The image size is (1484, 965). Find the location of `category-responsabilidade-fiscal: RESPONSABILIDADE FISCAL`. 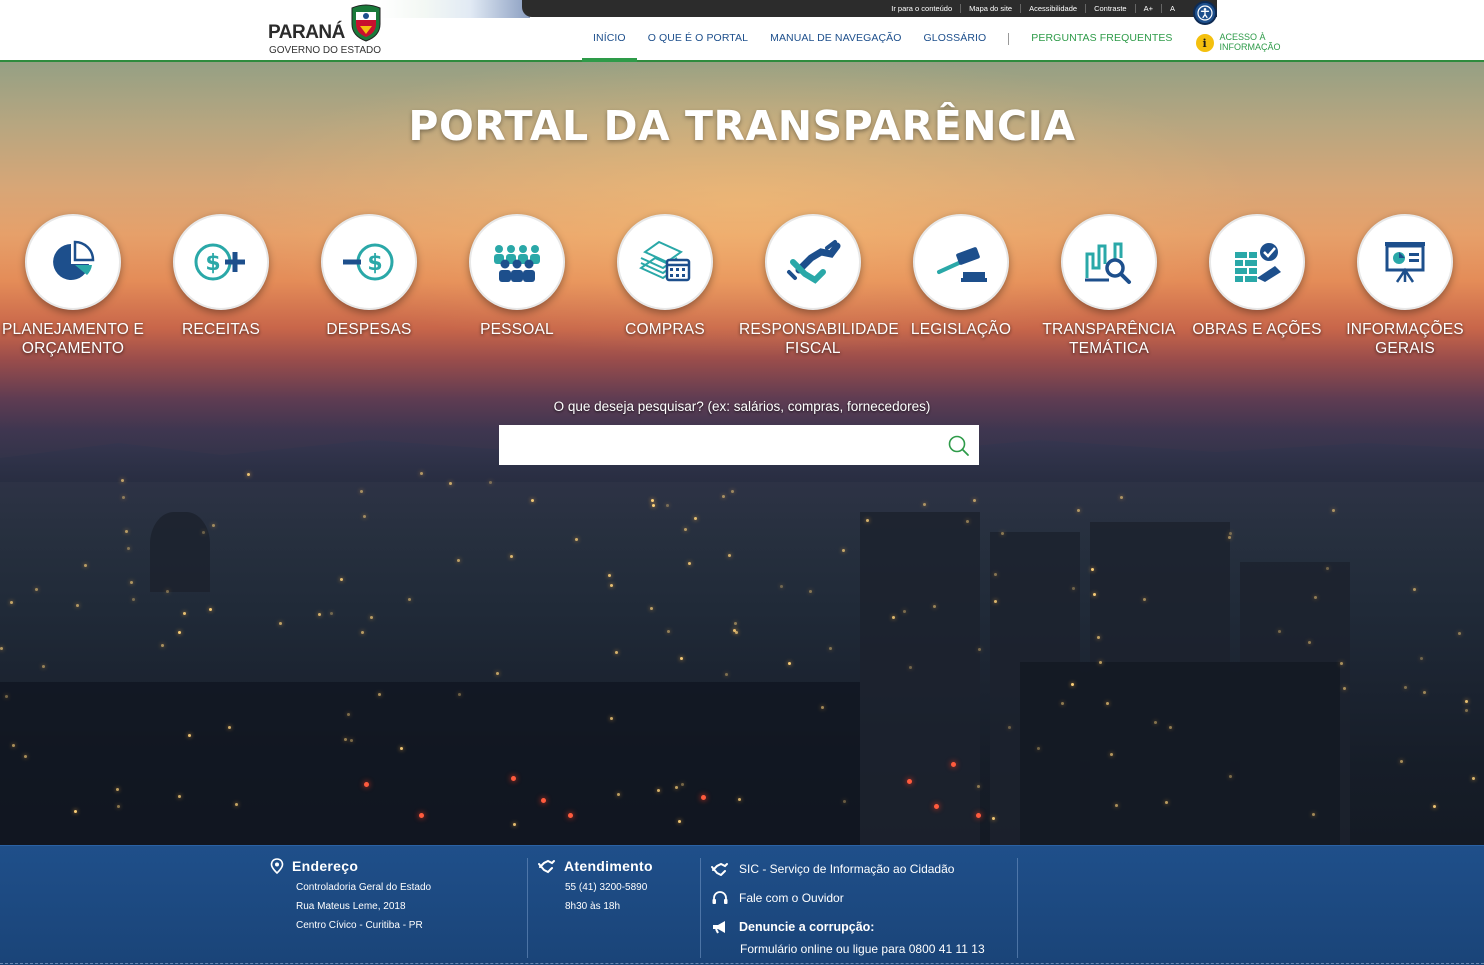

category-responsabilidade-fiscal: RESPONSABILIDADE FISCAL is located at coordinates (819, 286).